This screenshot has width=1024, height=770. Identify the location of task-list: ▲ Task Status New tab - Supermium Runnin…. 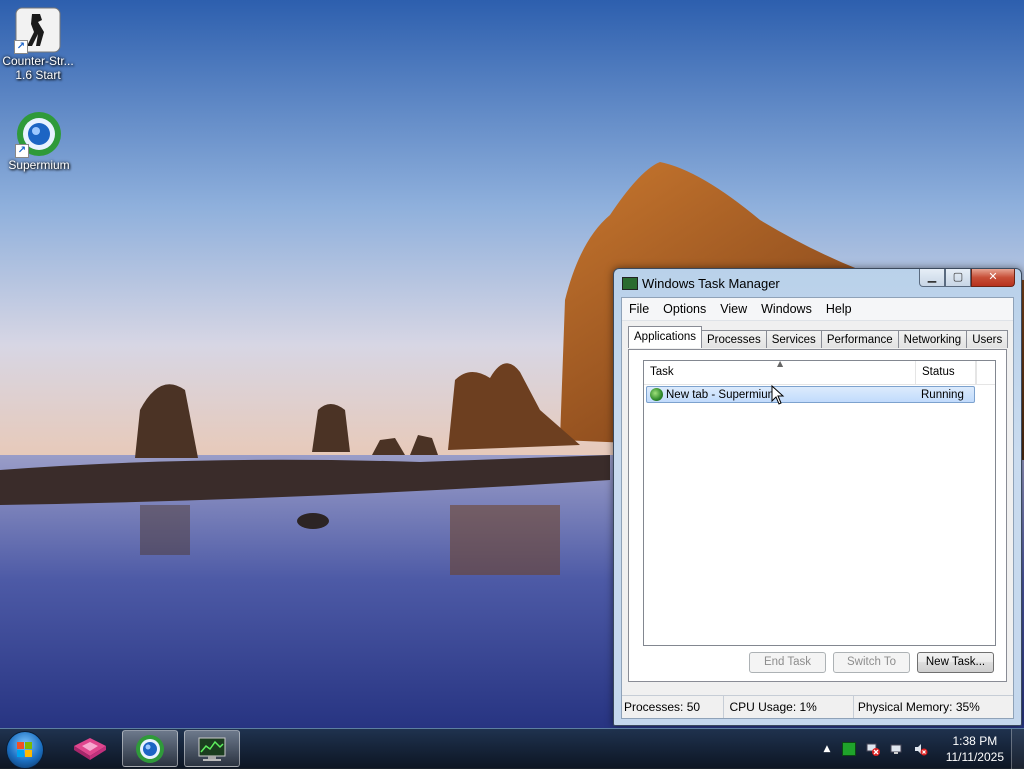
(819, 502).